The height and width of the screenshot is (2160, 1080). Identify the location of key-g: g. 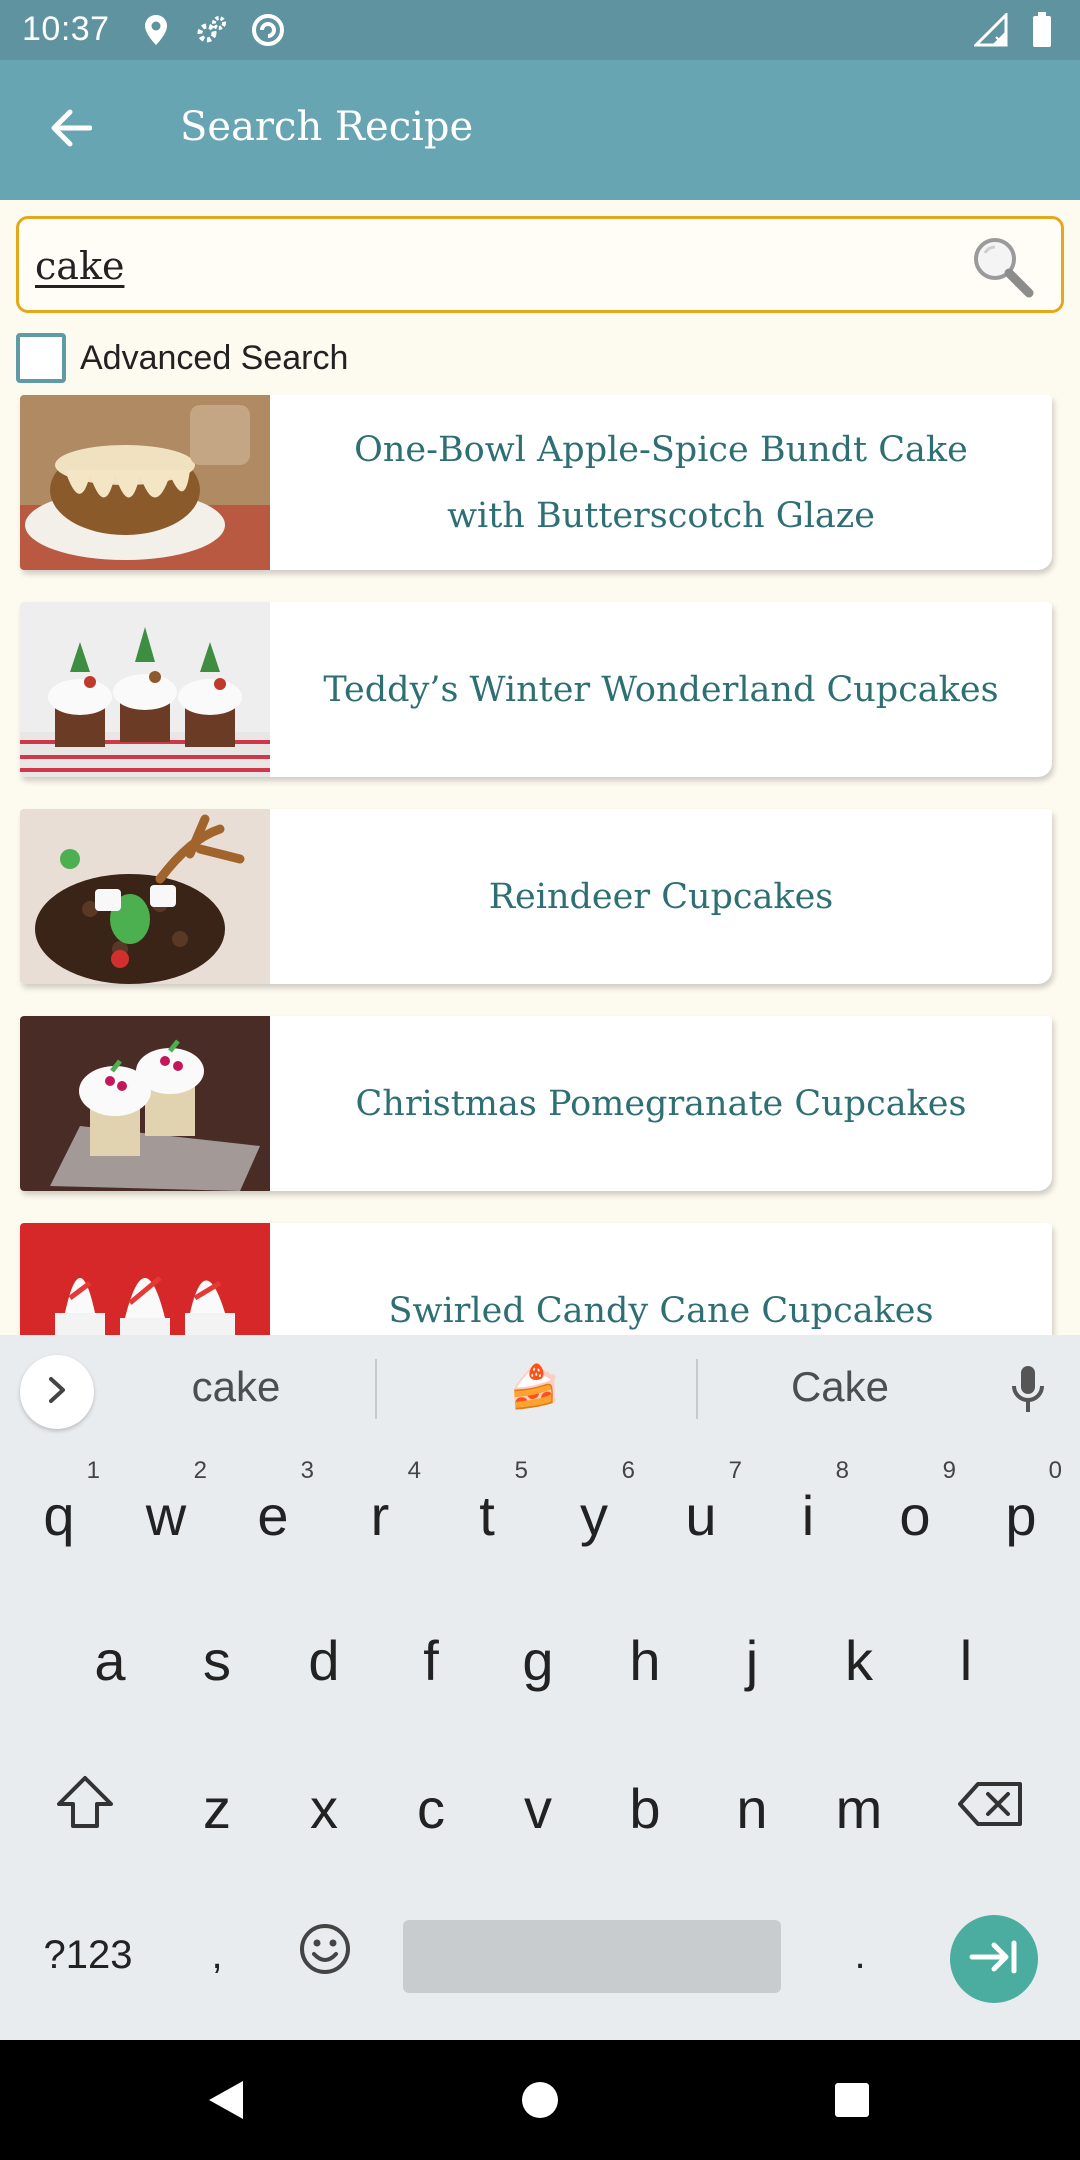
(538, 1660).